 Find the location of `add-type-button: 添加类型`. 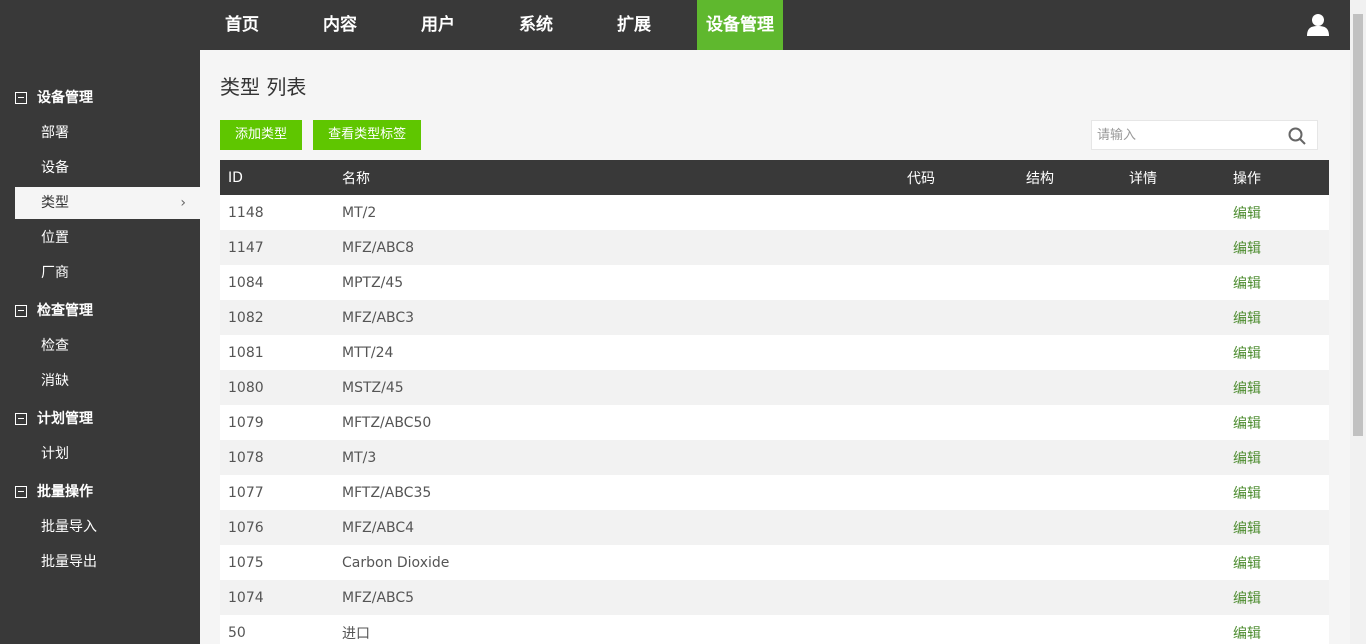

add-type-button: 添加类型 is located at coordinates (261, 135).